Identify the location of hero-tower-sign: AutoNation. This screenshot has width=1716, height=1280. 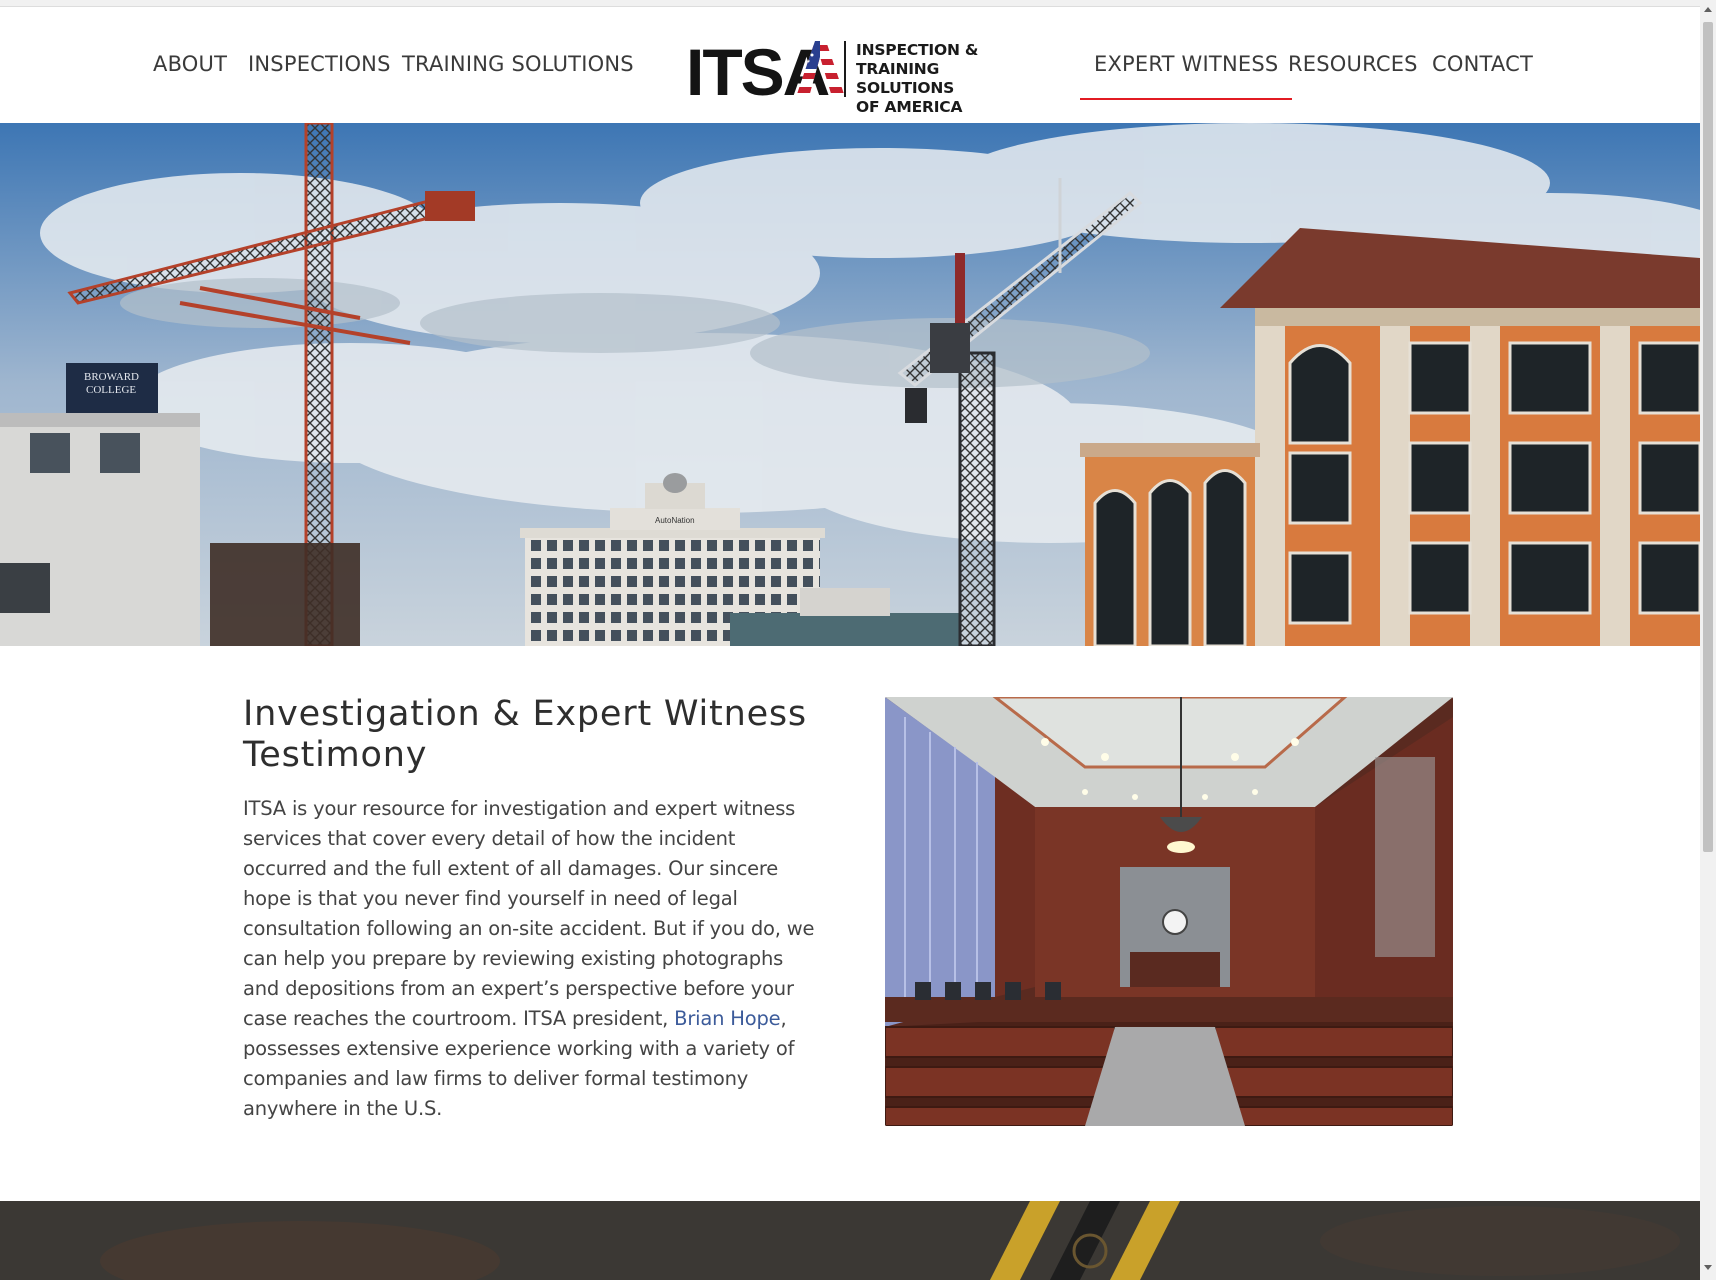
(675, 520).